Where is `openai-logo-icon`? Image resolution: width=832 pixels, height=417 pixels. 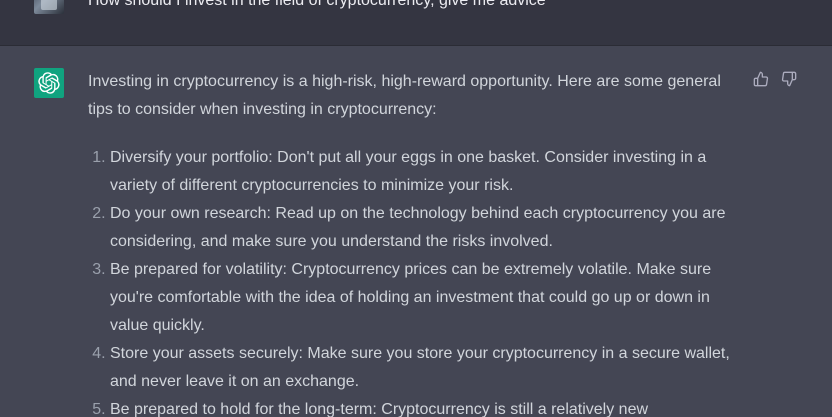
openai-logo-icon is located at coordinates (49, 83).